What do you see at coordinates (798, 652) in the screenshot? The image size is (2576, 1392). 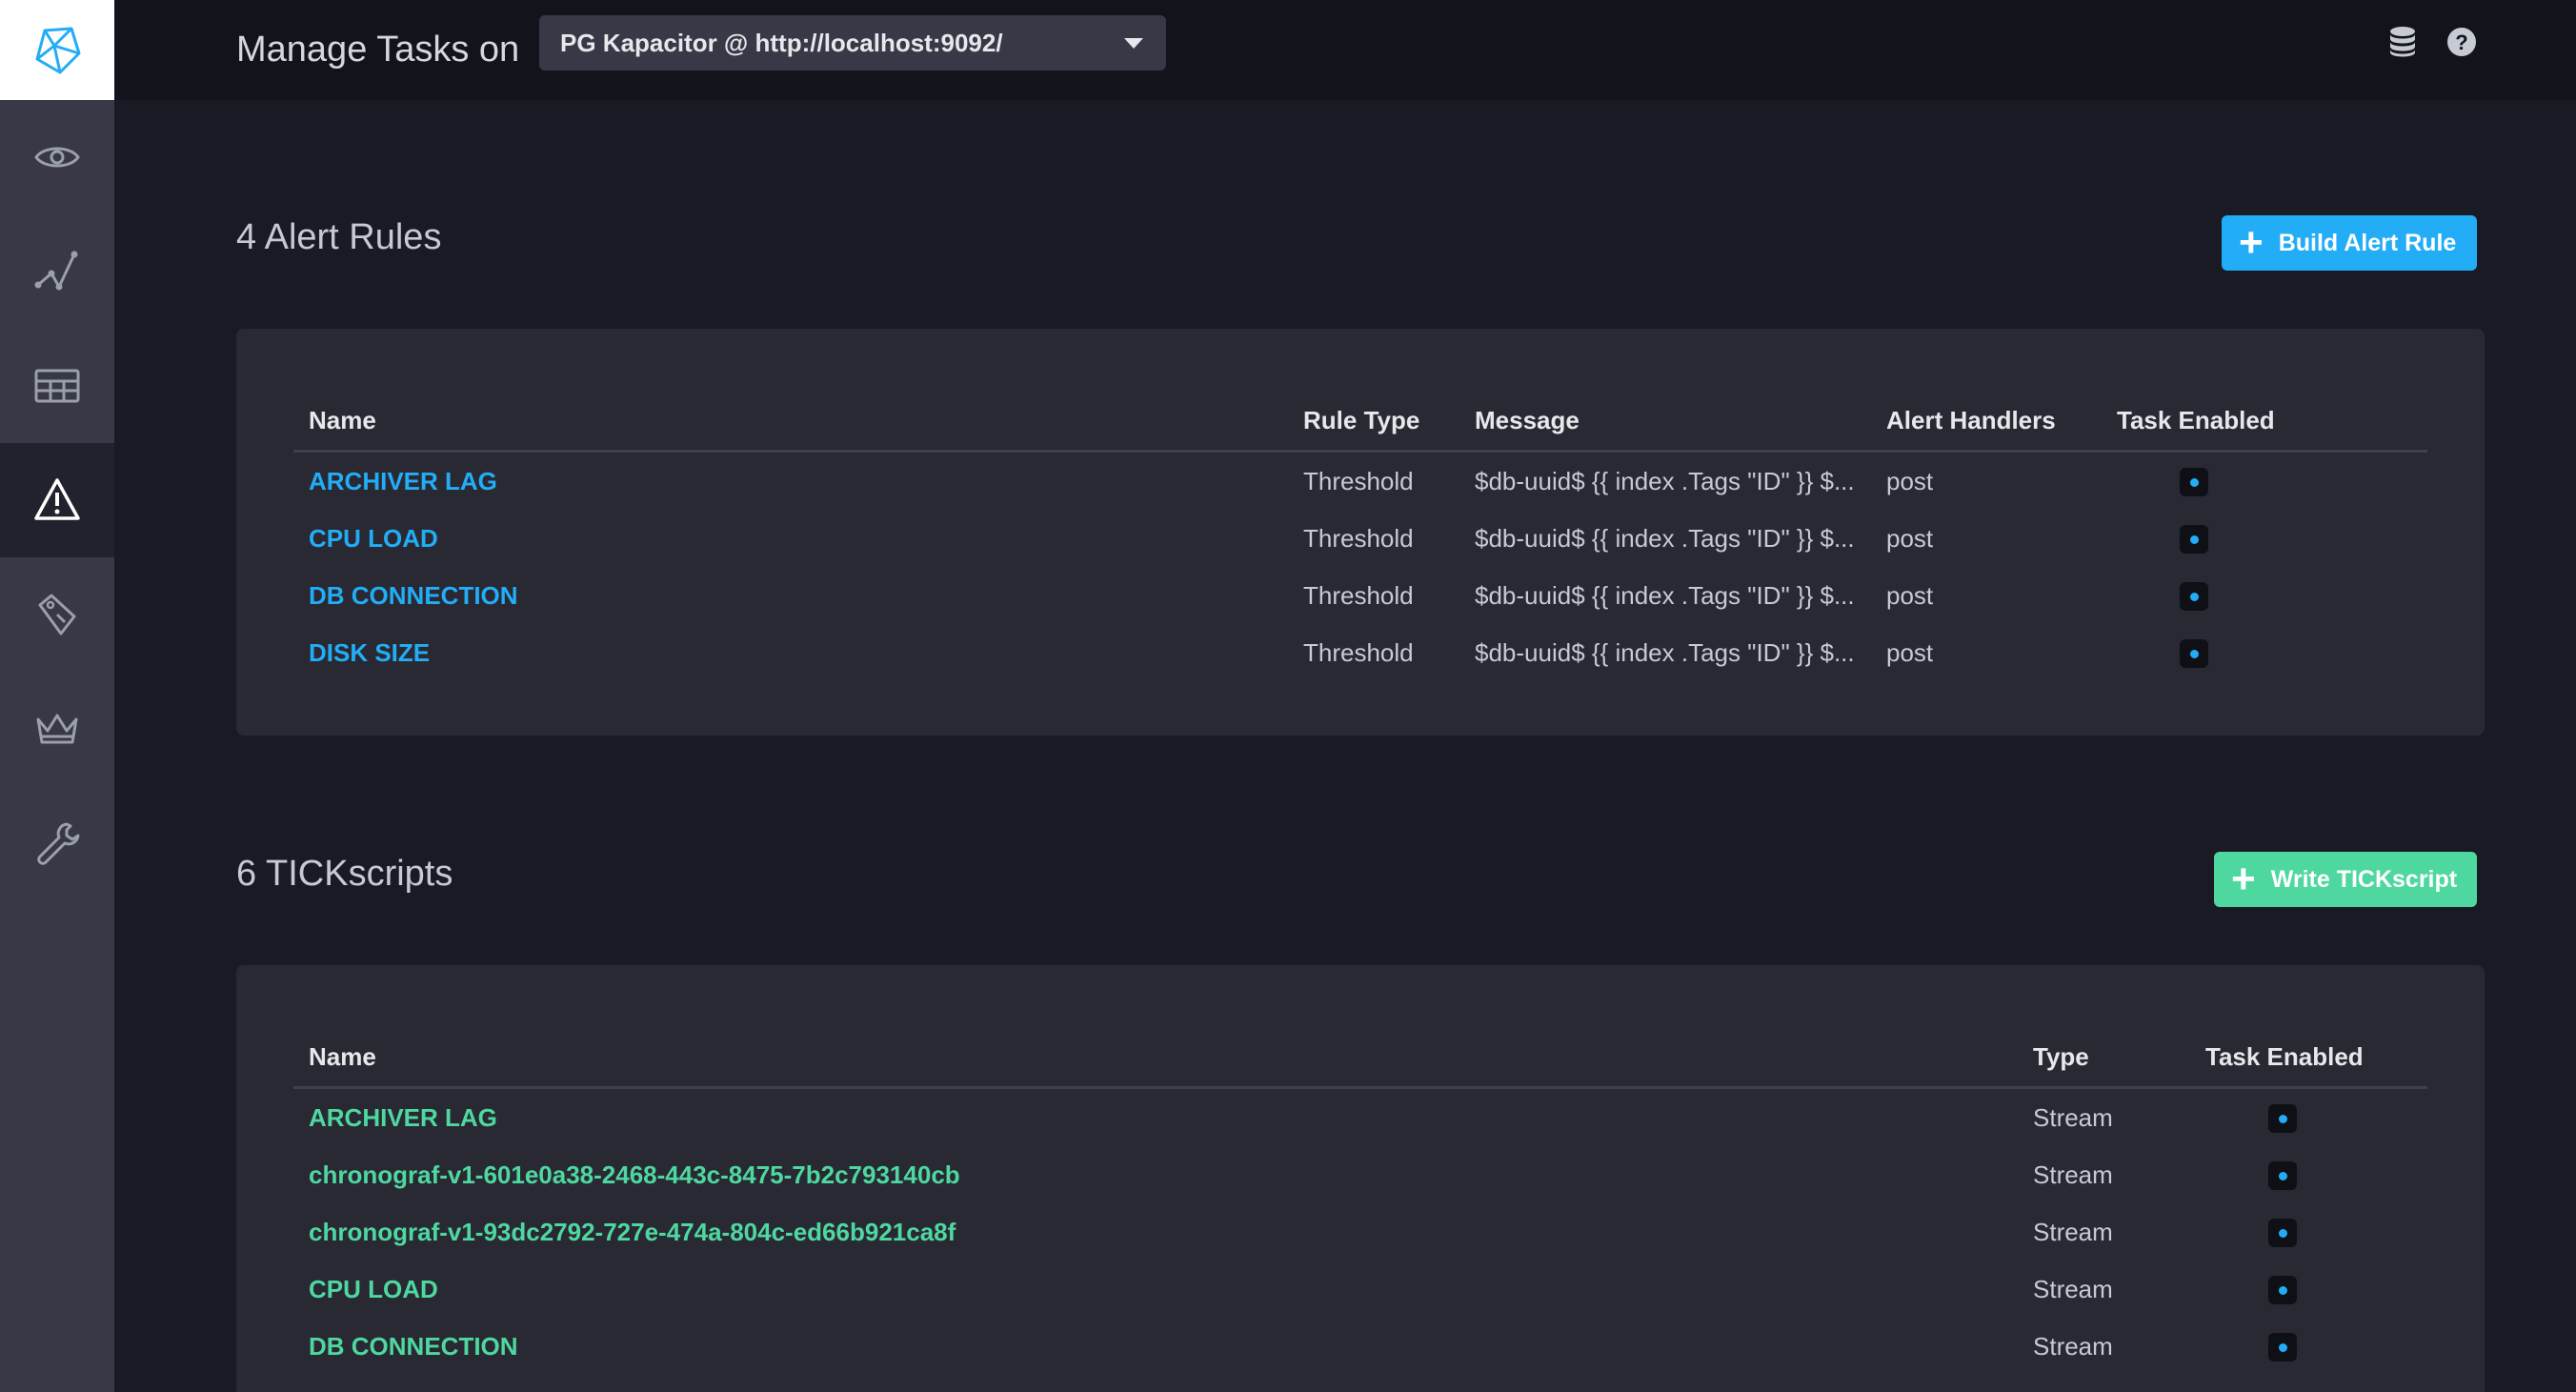 I see `rule-name-link: DISK SIZE` at bounding box center [798, 652].